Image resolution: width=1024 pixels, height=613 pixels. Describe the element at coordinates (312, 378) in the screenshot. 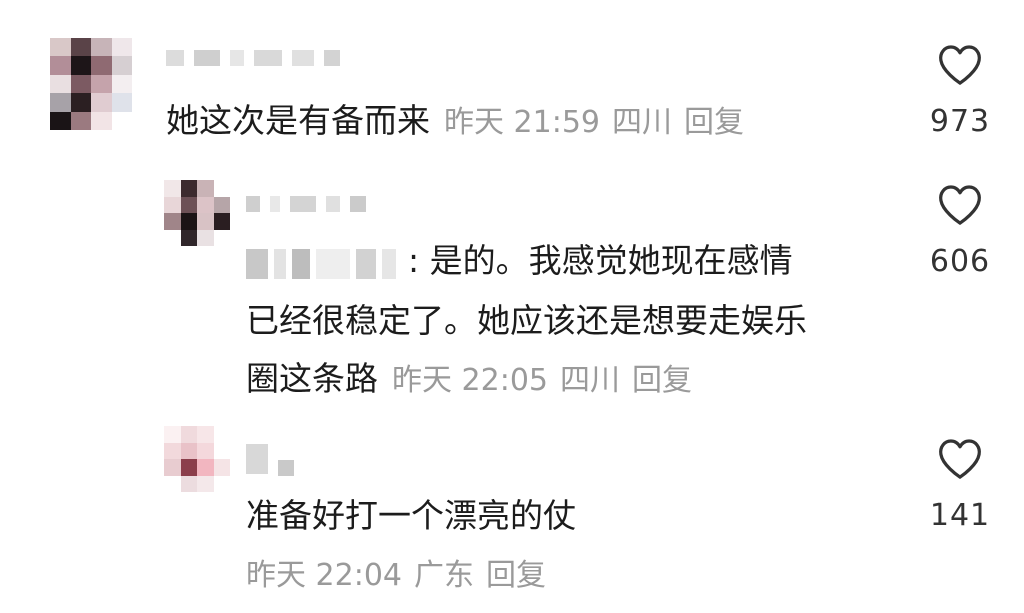

I see `comment-body-line-3: 圈这条路` at that location.